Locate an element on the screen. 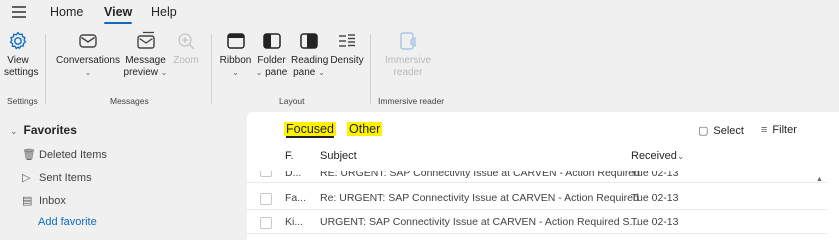 This screenshot has width=839, height=240. message-preview-label-1: Message is located at coordinates (145, 60).